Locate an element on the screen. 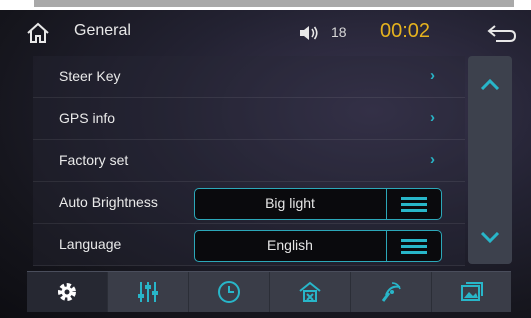 This screenshot has width=531, height=318. row-label: Auto Brightness is located at coordinates (108, 202).